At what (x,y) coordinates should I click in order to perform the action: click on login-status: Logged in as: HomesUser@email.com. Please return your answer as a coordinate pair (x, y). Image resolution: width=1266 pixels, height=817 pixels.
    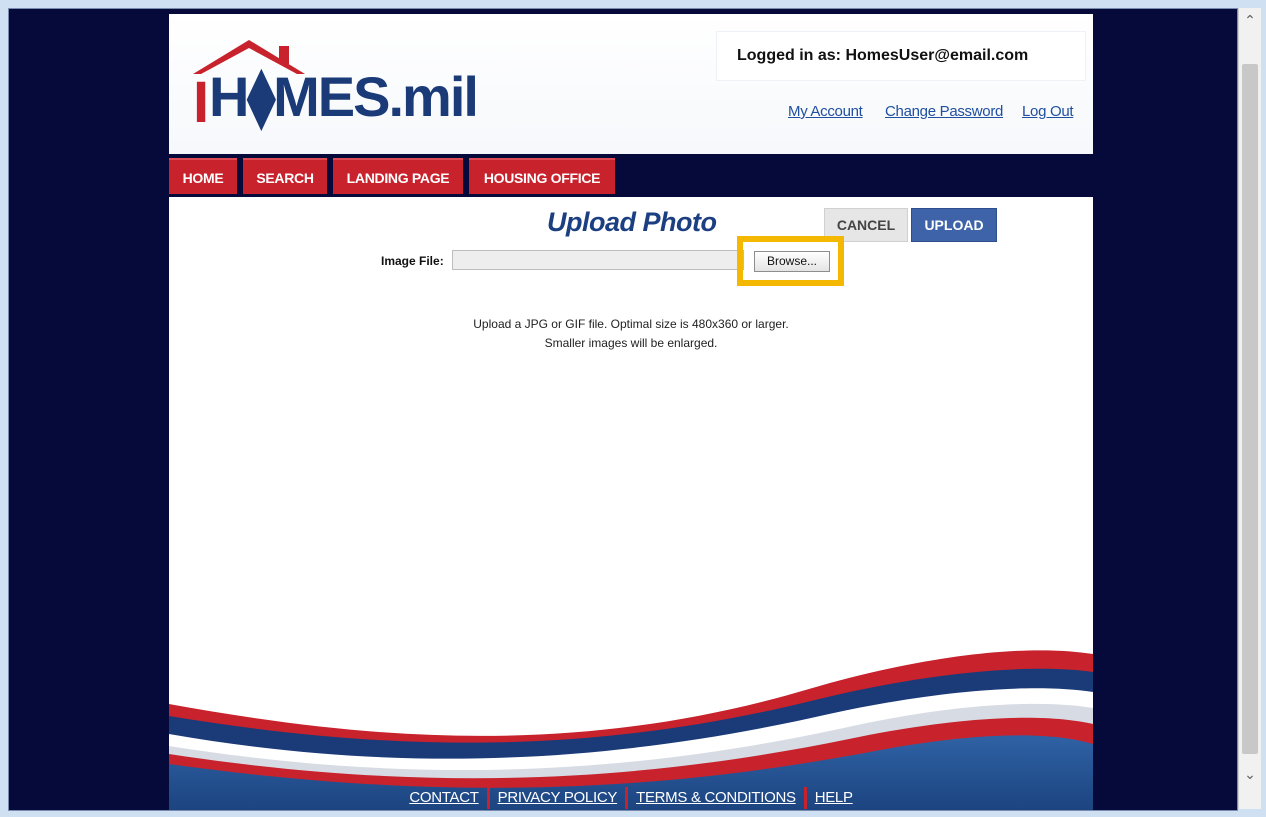
    Looking at the image, I should click on (901, 56).